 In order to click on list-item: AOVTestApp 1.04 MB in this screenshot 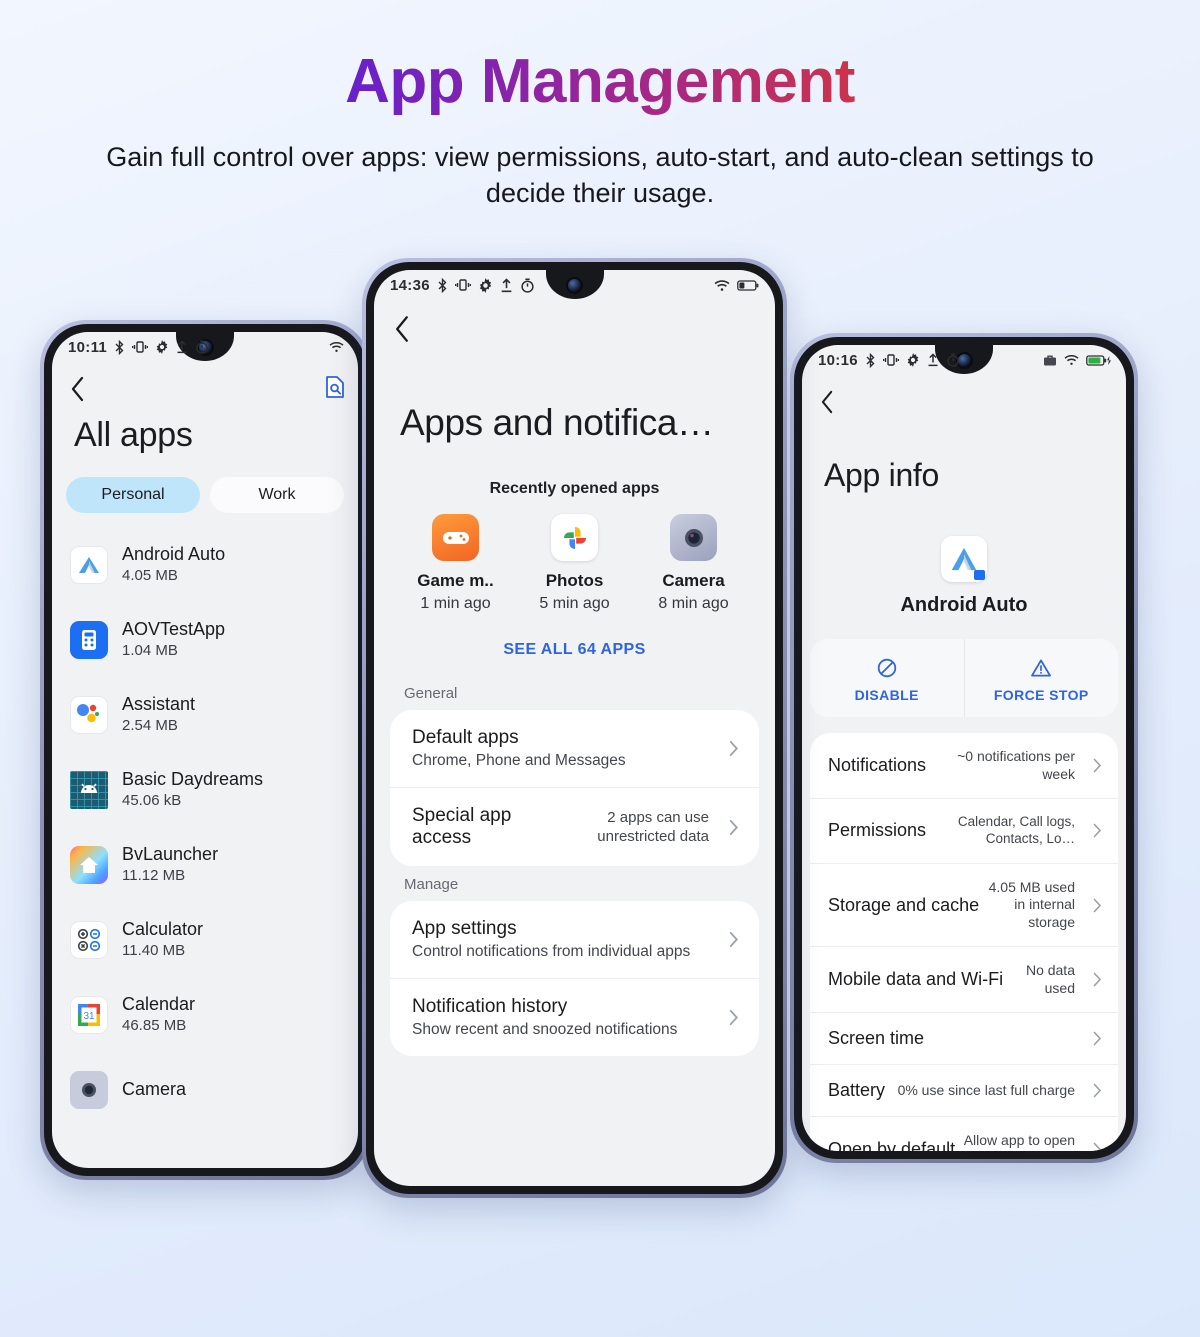, I will do `click(205, 639)`.